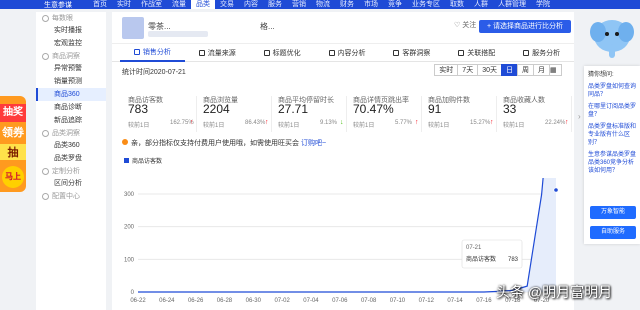 This screenshot has height=310, width=640. I want to click on smart-service-button: 万象智能, so click(613, 212).